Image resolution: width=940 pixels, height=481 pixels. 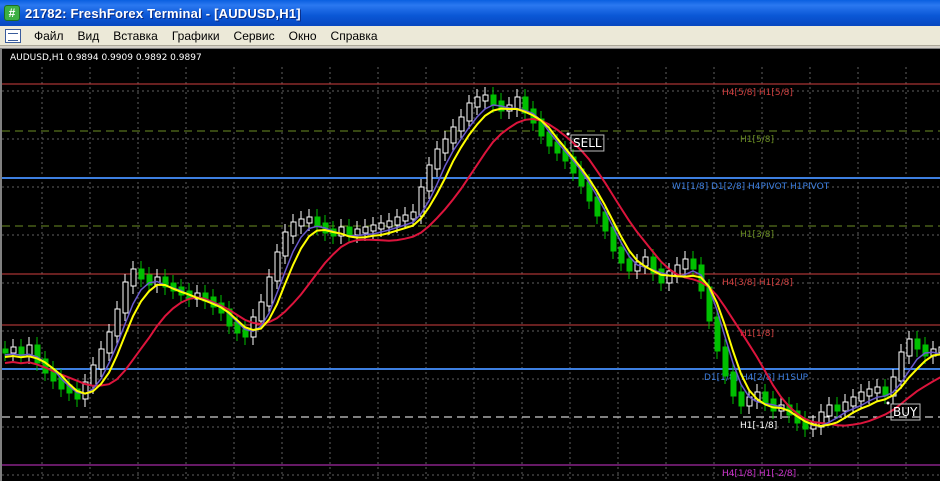 I want to click on menu-insert: Вставка, so click(x=135, y=36).